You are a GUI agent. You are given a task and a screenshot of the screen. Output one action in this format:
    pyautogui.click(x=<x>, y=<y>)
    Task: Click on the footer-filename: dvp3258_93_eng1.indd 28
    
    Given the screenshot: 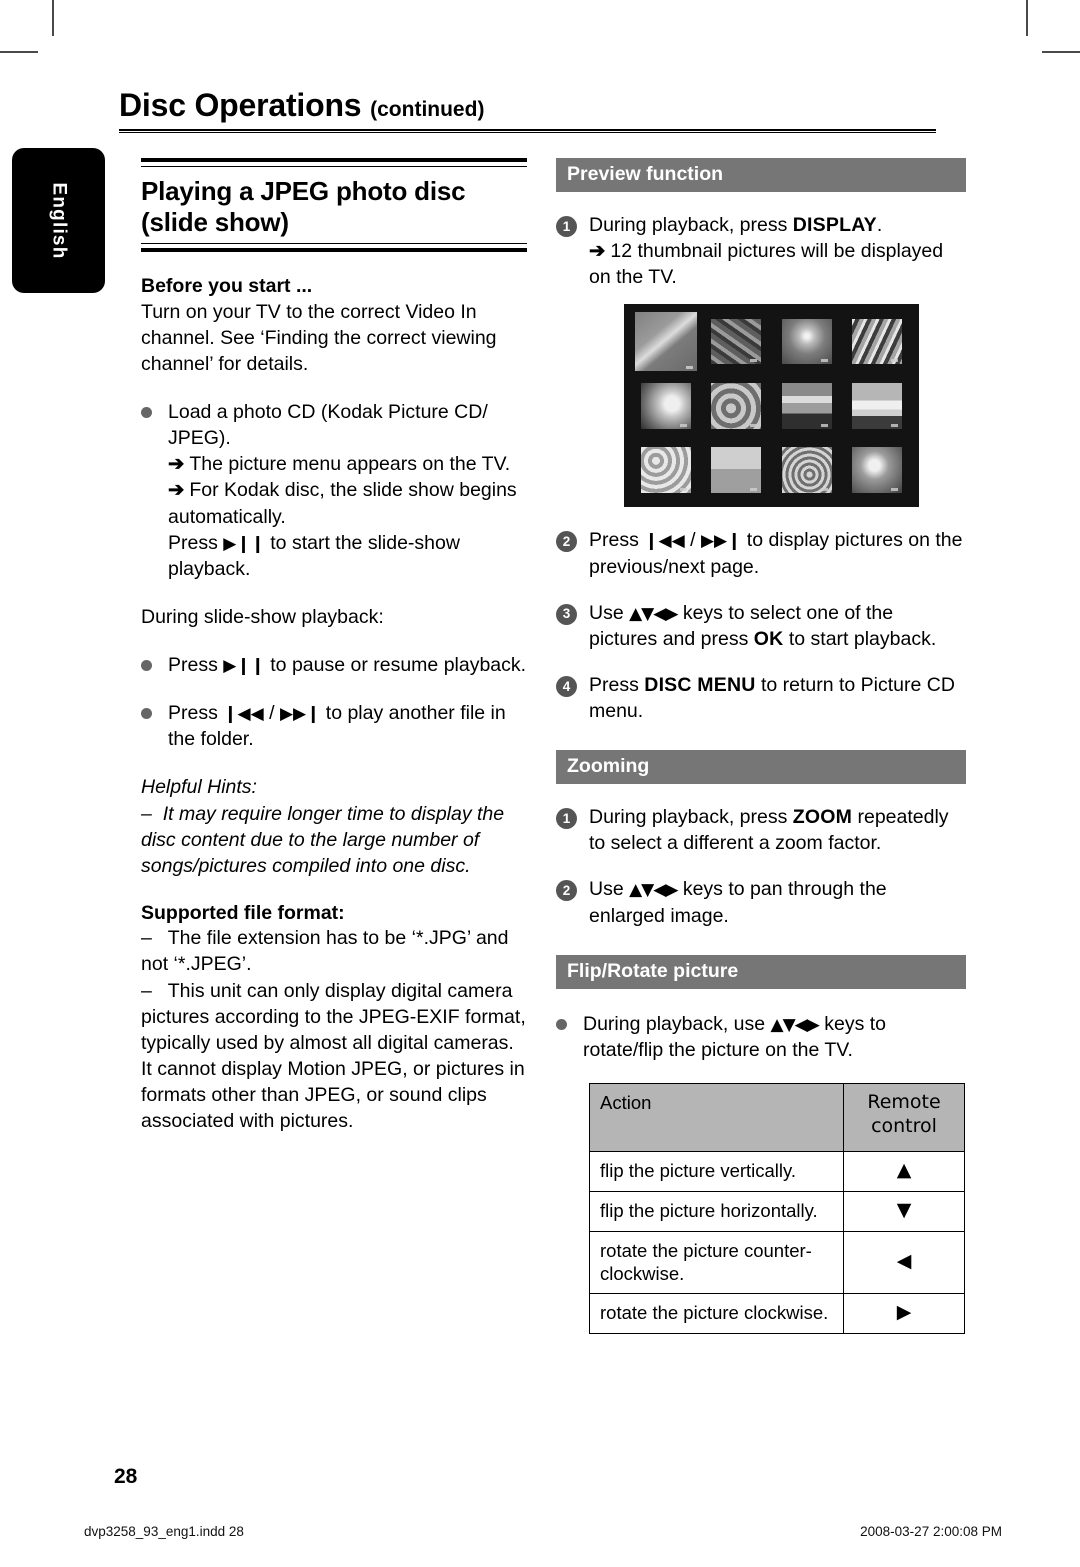 What is the action you would take?
    pyautogui.click(x=164, y=1531)
    